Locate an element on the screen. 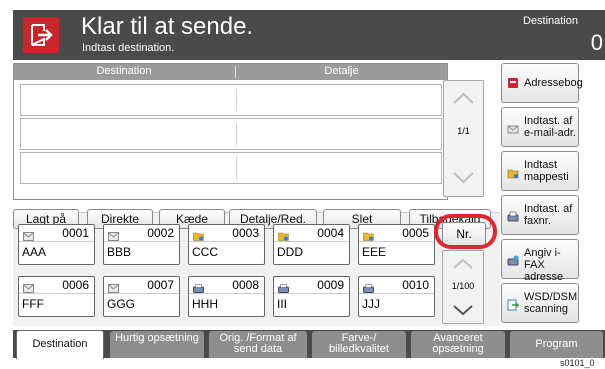 This screenshot has height=369, width=605. tab-original-format: Orig. /Format af send data is located at coordinates (258, 344).